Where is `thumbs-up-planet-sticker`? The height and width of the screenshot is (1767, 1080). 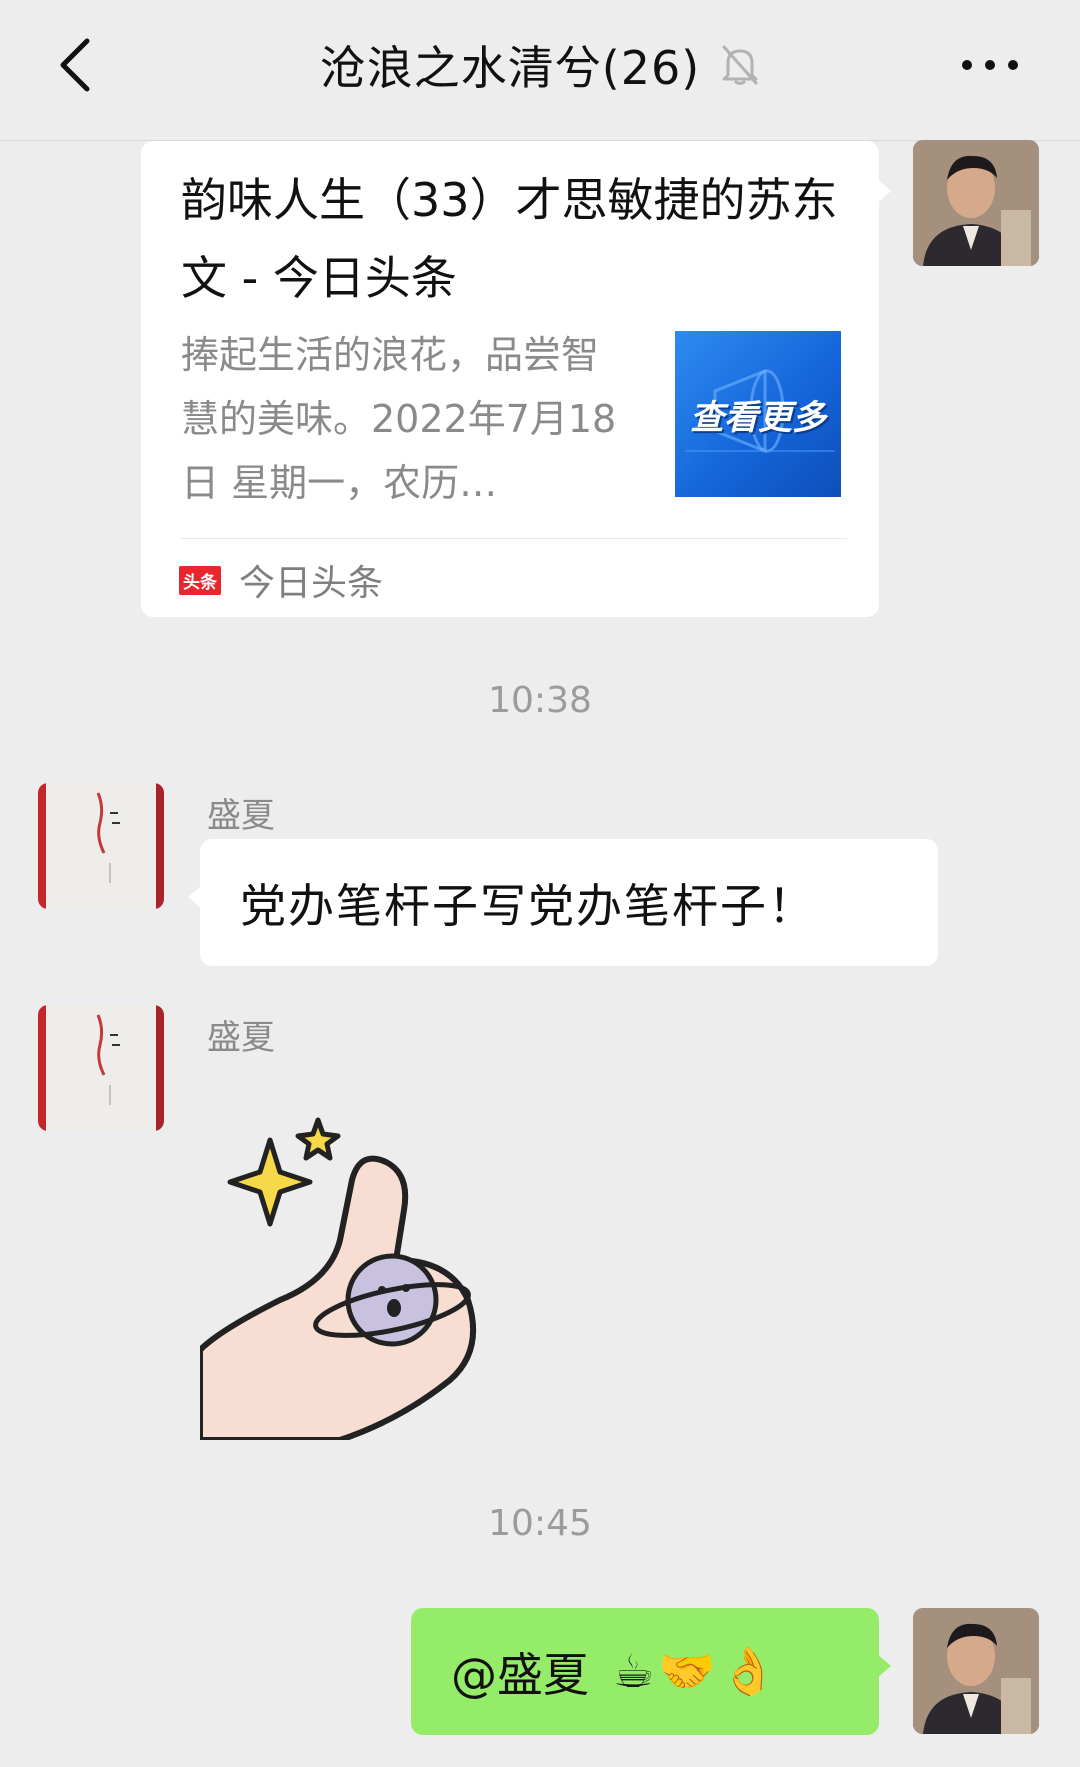
thumbs-up-planet-sticker is located at coordinates (358, 1276).